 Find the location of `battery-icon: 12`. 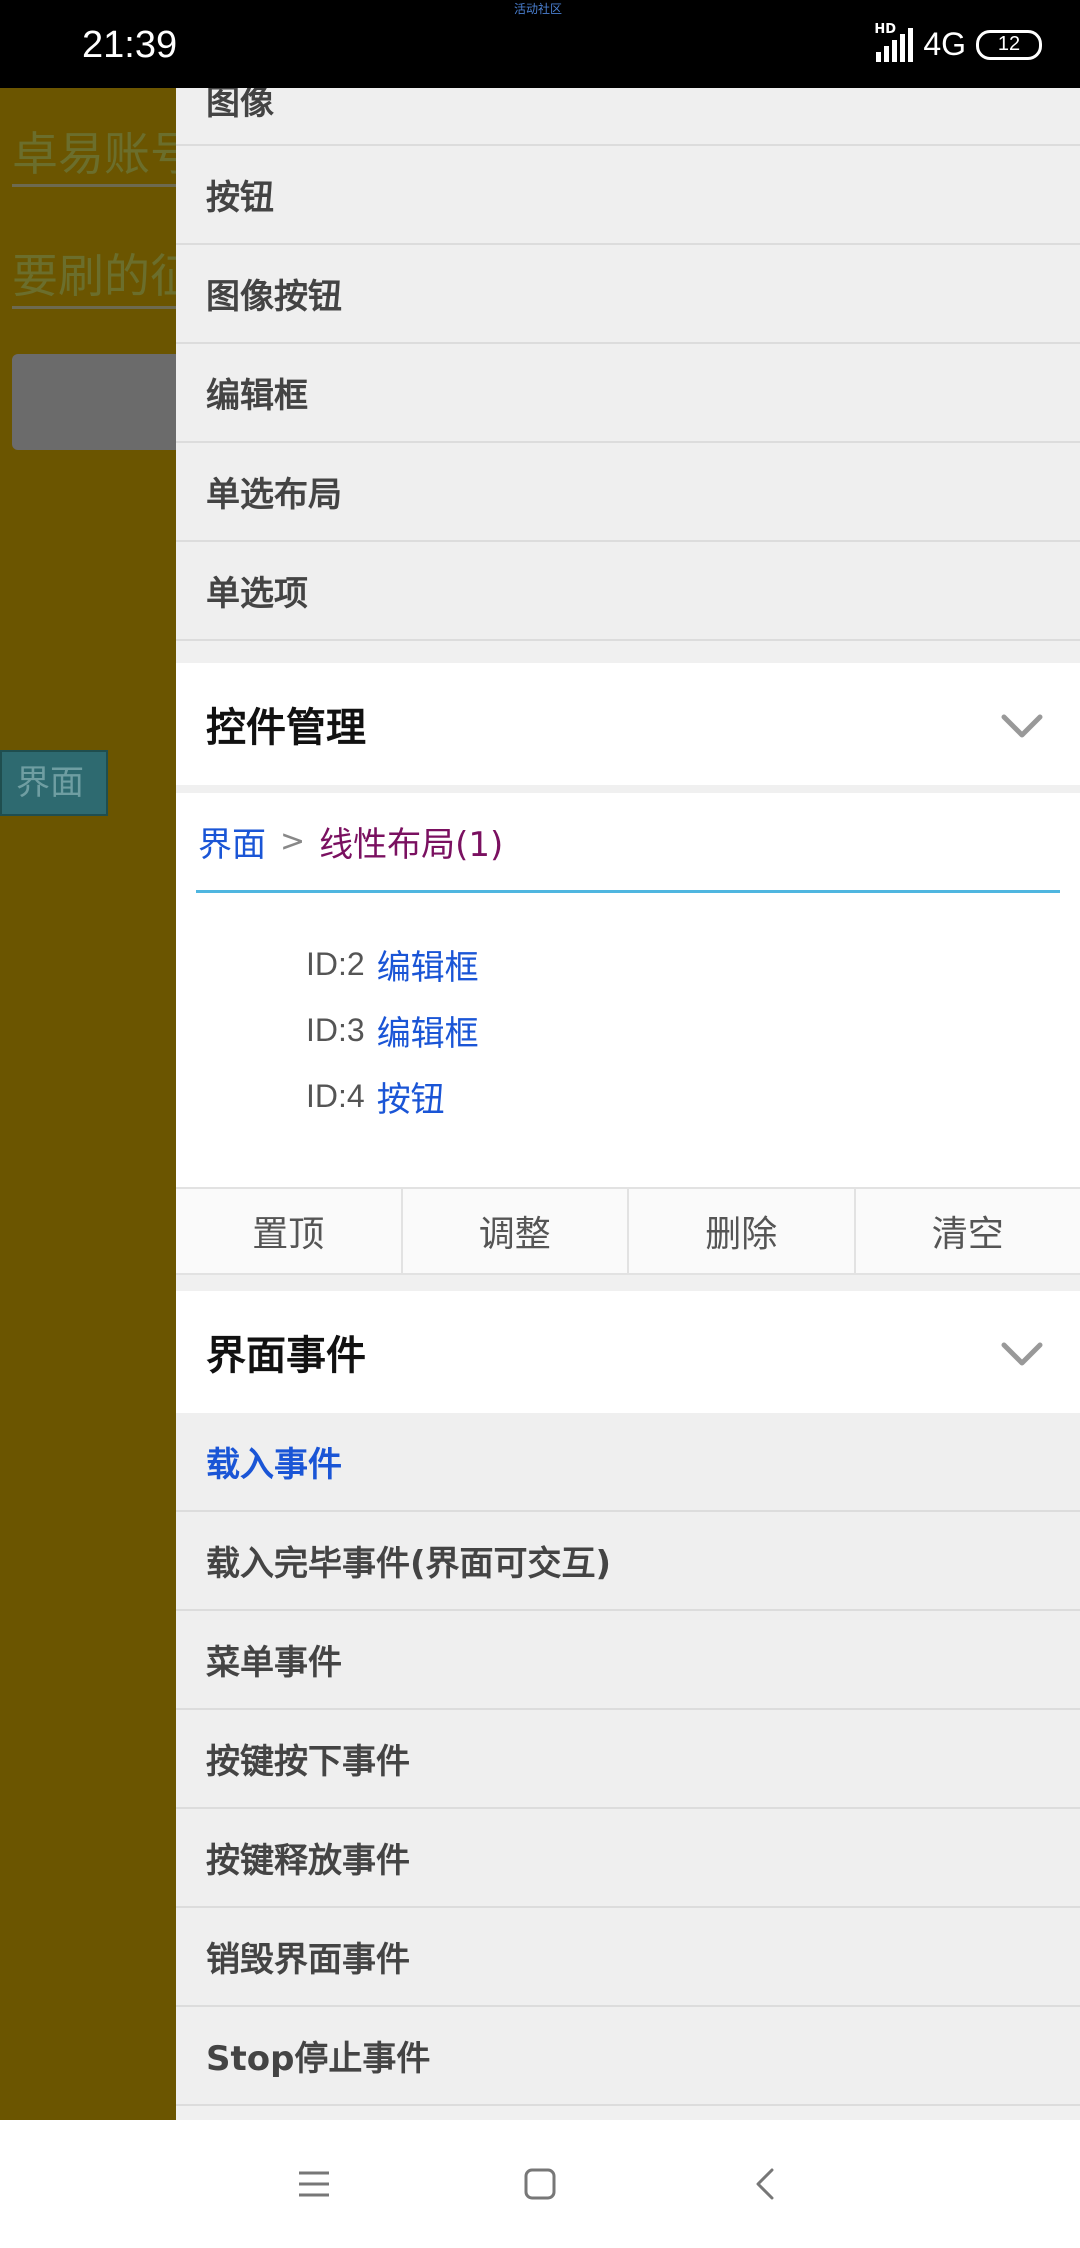

battery-icon: 12 is located at coordinates (1009, 44).